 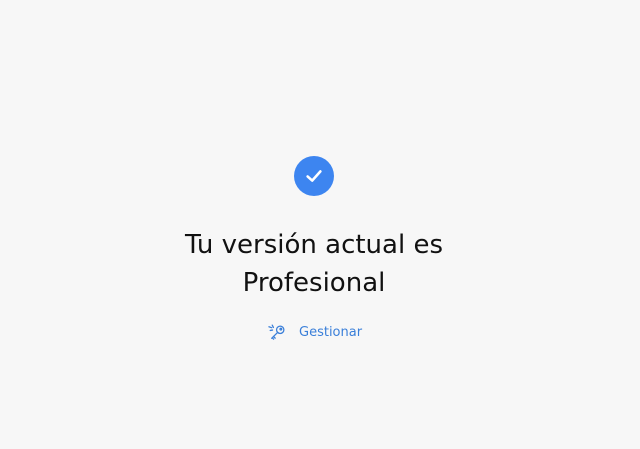 I want to click on page-title-line-2: Profesional, so click(x=314, y=283).